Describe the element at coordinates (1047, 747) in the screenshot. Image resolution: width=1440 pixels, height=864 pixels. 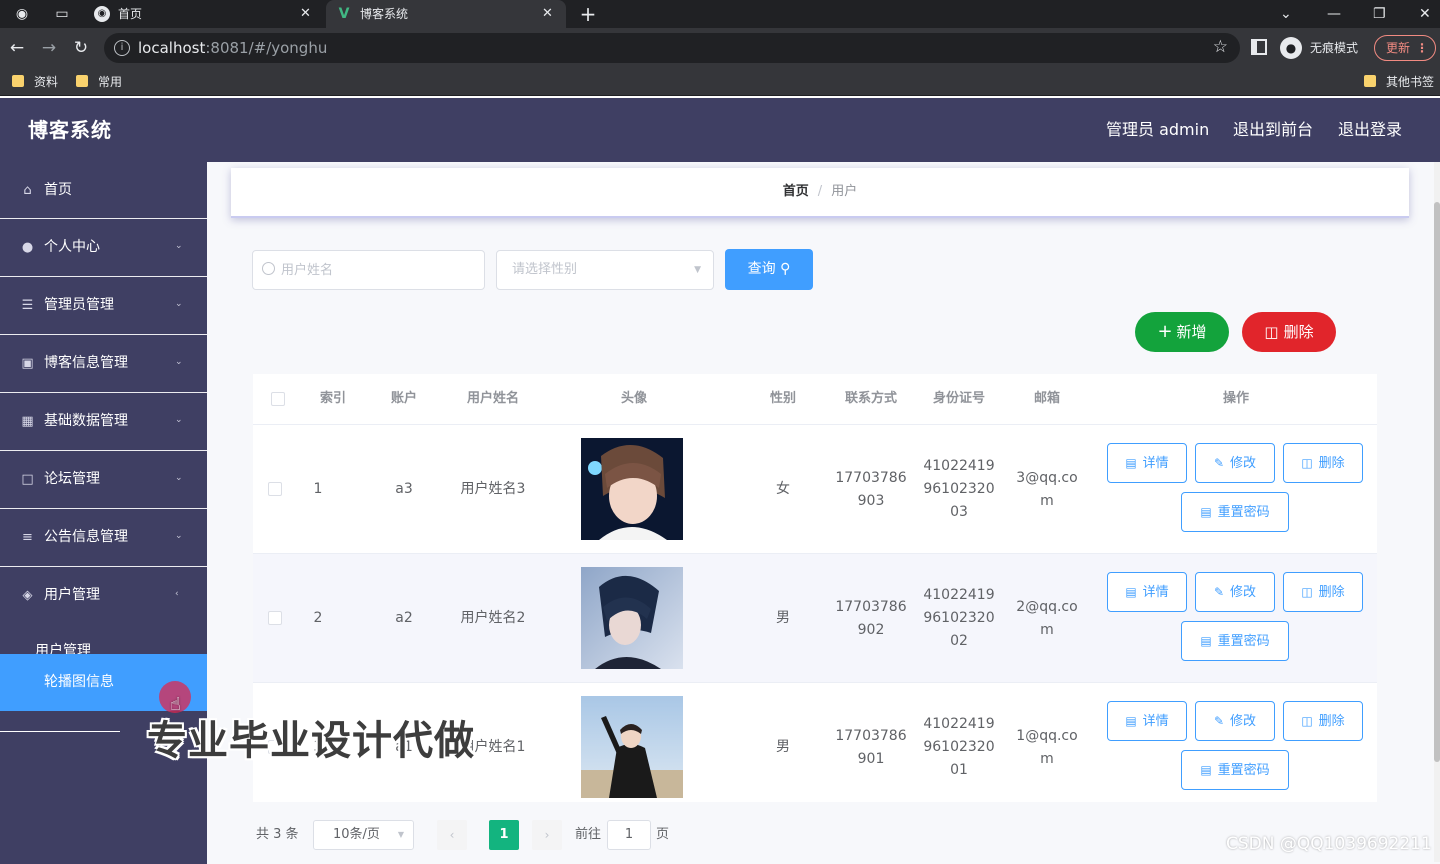
I see `cell-email: 1@qq.co m` at that location.